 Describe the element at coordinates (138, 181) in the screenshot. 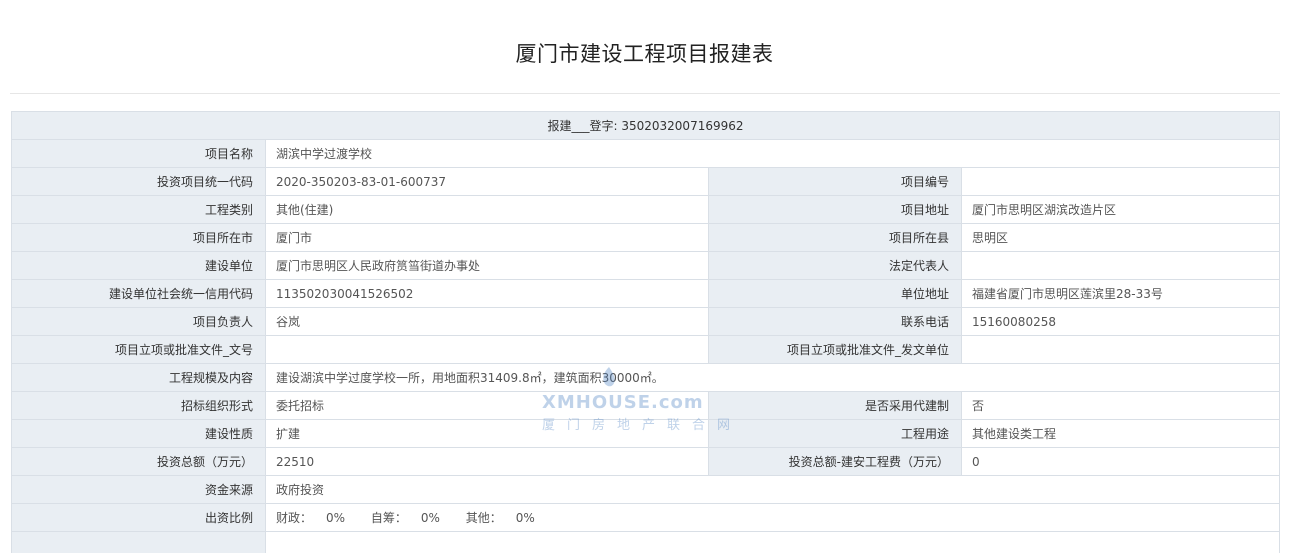

I see `invest-code-label: 投资项目统一代码` at that location.